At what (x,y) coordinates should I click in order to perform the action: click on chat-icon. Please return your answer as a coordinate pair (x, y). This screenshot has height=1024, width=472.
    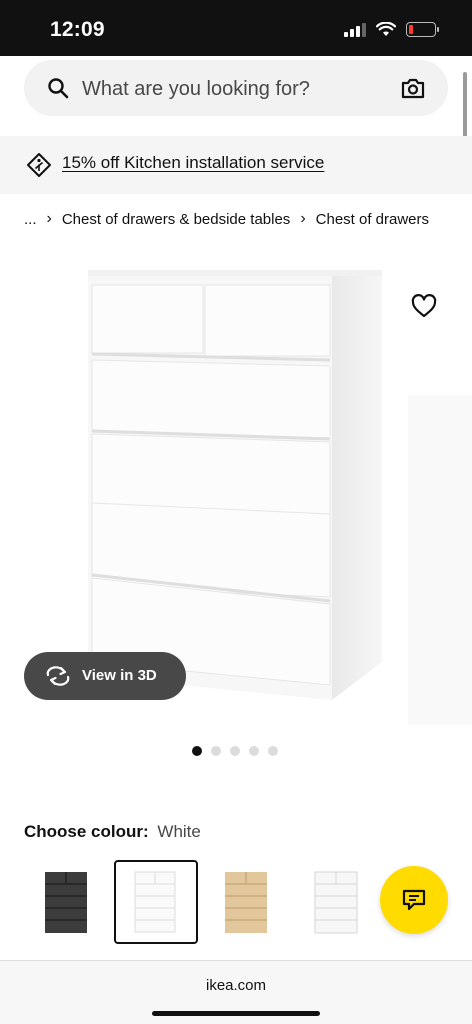
    Looking at the image, I should click on (414, 900).